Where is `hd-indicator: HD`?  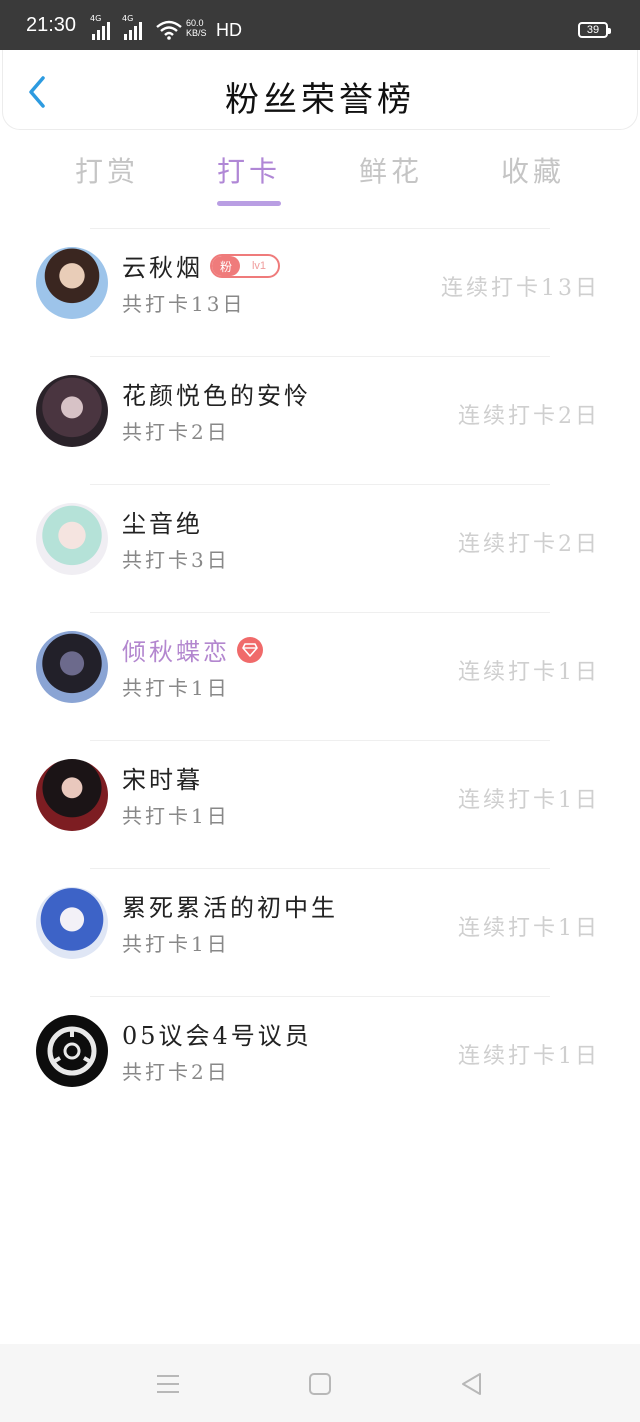
hd-indicator: HD is located at coordinates (229, 30).